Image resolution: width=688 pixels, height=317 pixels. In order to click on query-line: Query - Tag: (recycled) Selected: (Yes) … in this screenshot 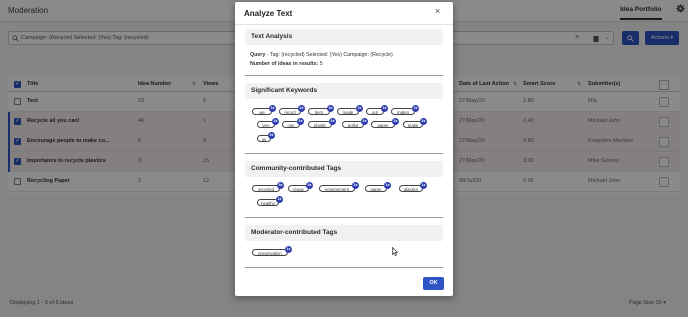, I will do `click(321, 55)`.